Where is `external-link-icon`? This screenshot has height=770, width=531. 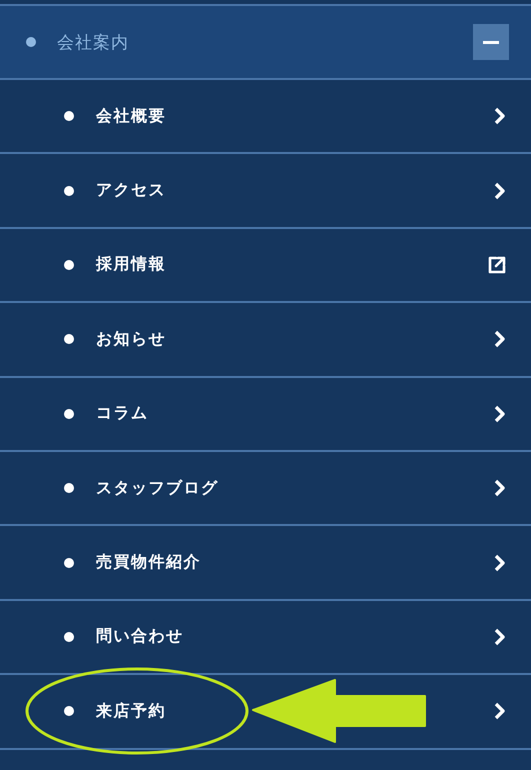 external-link-icon is located at coordinates (497, 264).